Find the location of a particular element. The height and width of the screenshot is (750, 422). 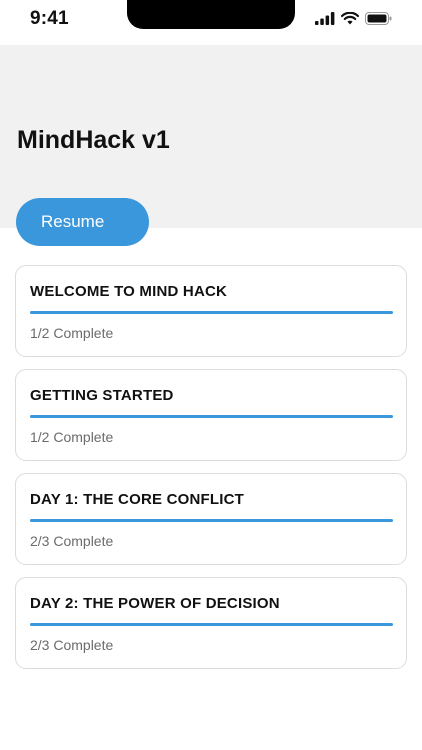

module-card-getting-started: GETTING STARTED 1/2 Complete is located at coordinates (211, 415).